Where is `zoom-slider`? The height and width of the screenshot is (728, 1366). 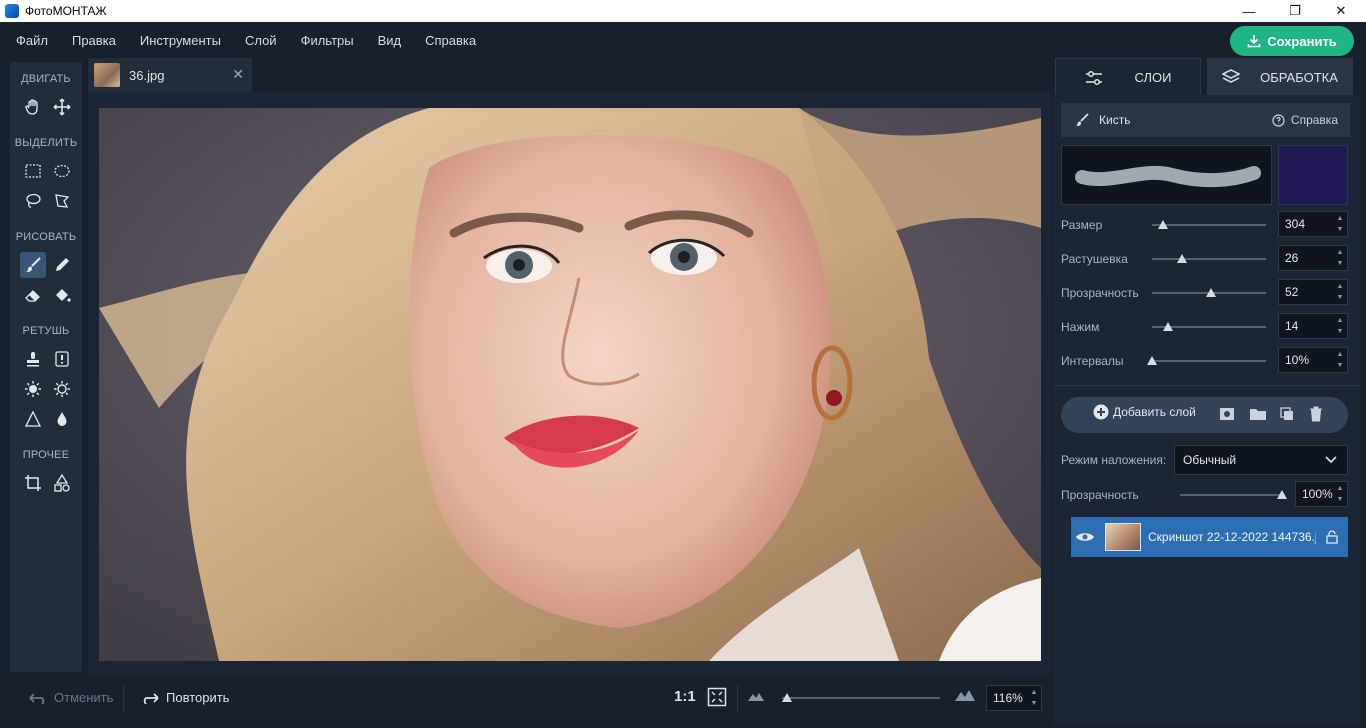
zoom-slider is located at coordinates (860, 697).